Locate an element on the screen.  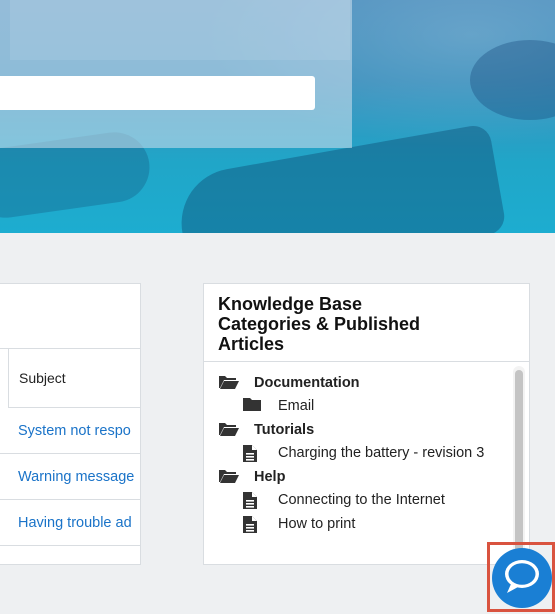
ticket-subject-link: System not respo is located at coordinates (74, 431).